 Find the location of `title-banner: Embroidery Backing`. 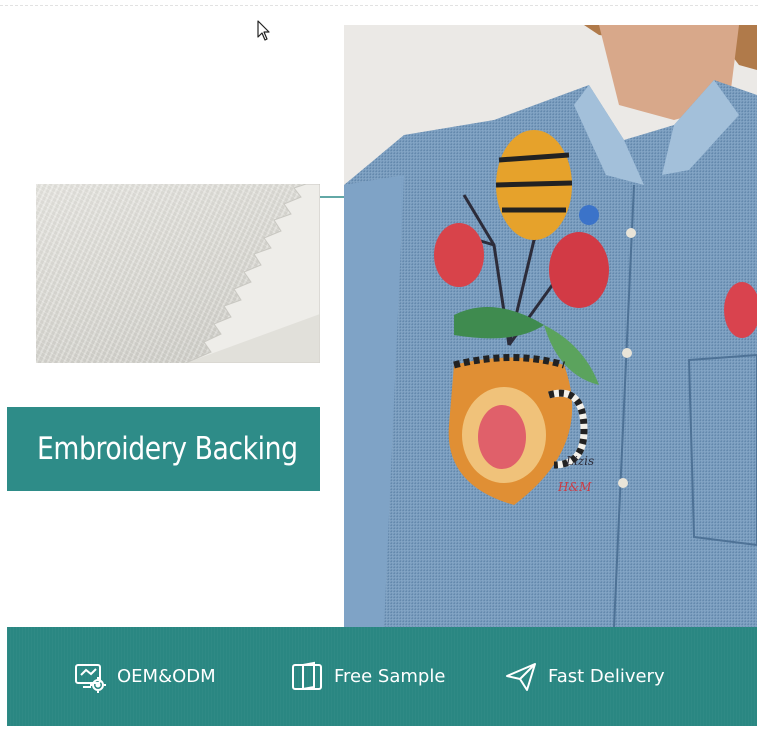

title-banner: Embroidery Backing is located at coordinates (163, 449).